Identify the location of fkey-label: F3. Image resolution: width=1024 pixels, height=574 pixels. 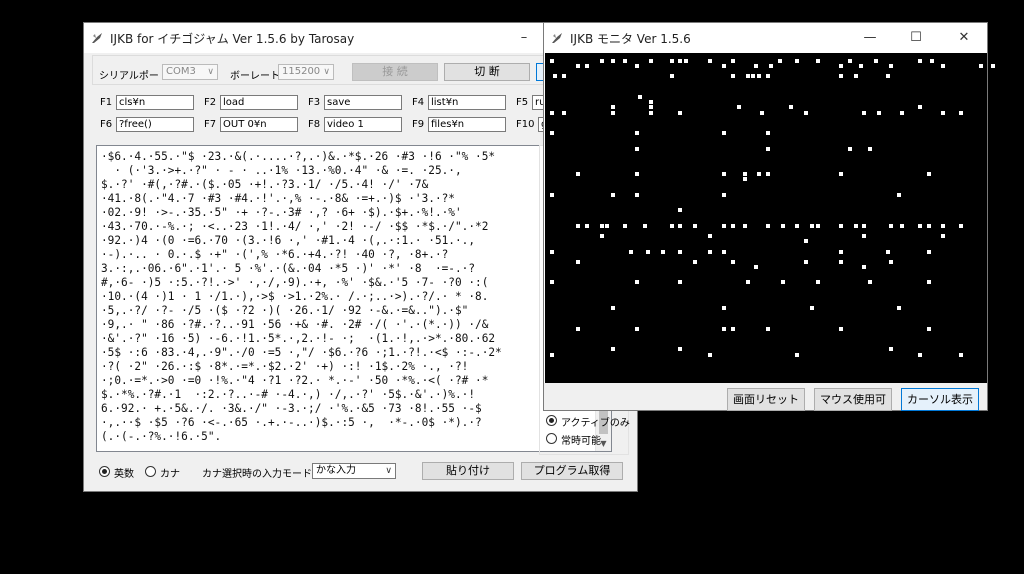
(314, 102).